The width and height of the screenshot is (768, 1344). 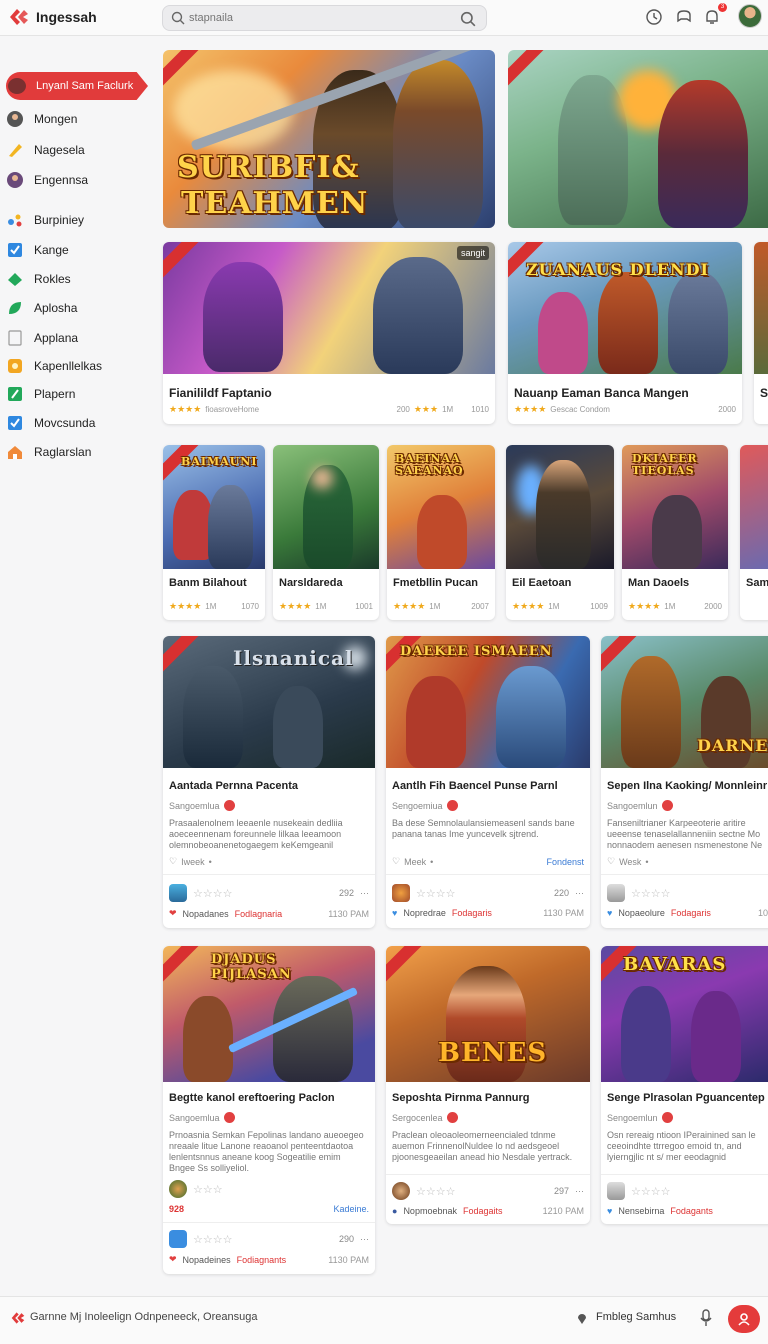 I want to click on card-likes: ♡ Iweek •, so click(x=269, y=861).